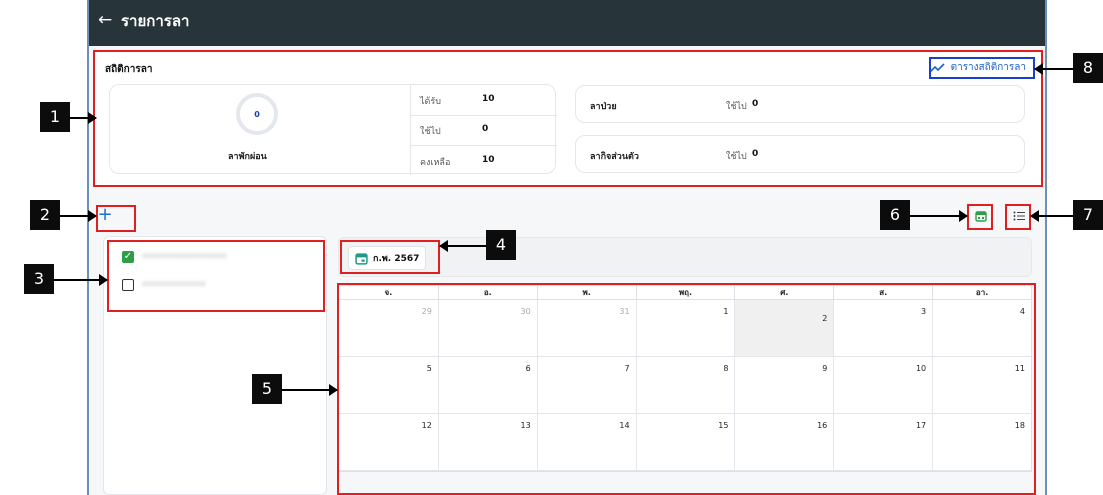  I want to click on top-bar: ← รายการลา, so click(567, 23).